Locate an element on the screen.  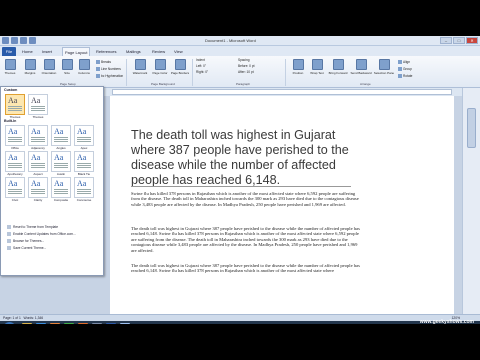
size-button: Size is located at coordinates (67, 70).